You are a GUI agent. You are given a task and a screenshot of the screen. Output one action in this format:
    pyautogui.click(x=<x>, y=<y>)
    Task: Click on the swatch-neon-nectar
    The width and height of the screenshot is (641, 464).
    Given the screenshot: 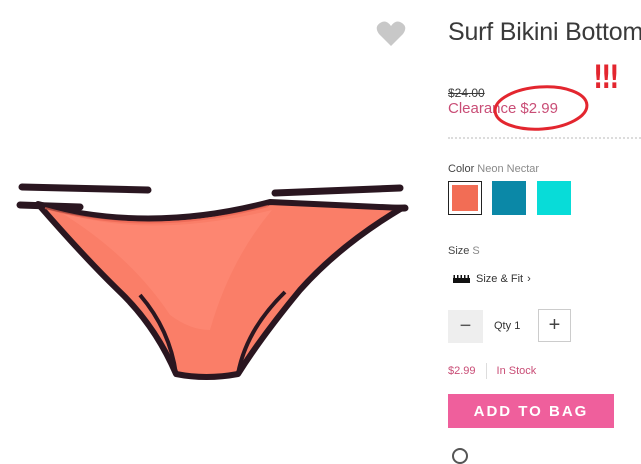 What is the action you would take?
    pyautogui.click(x=465, y=198)
    